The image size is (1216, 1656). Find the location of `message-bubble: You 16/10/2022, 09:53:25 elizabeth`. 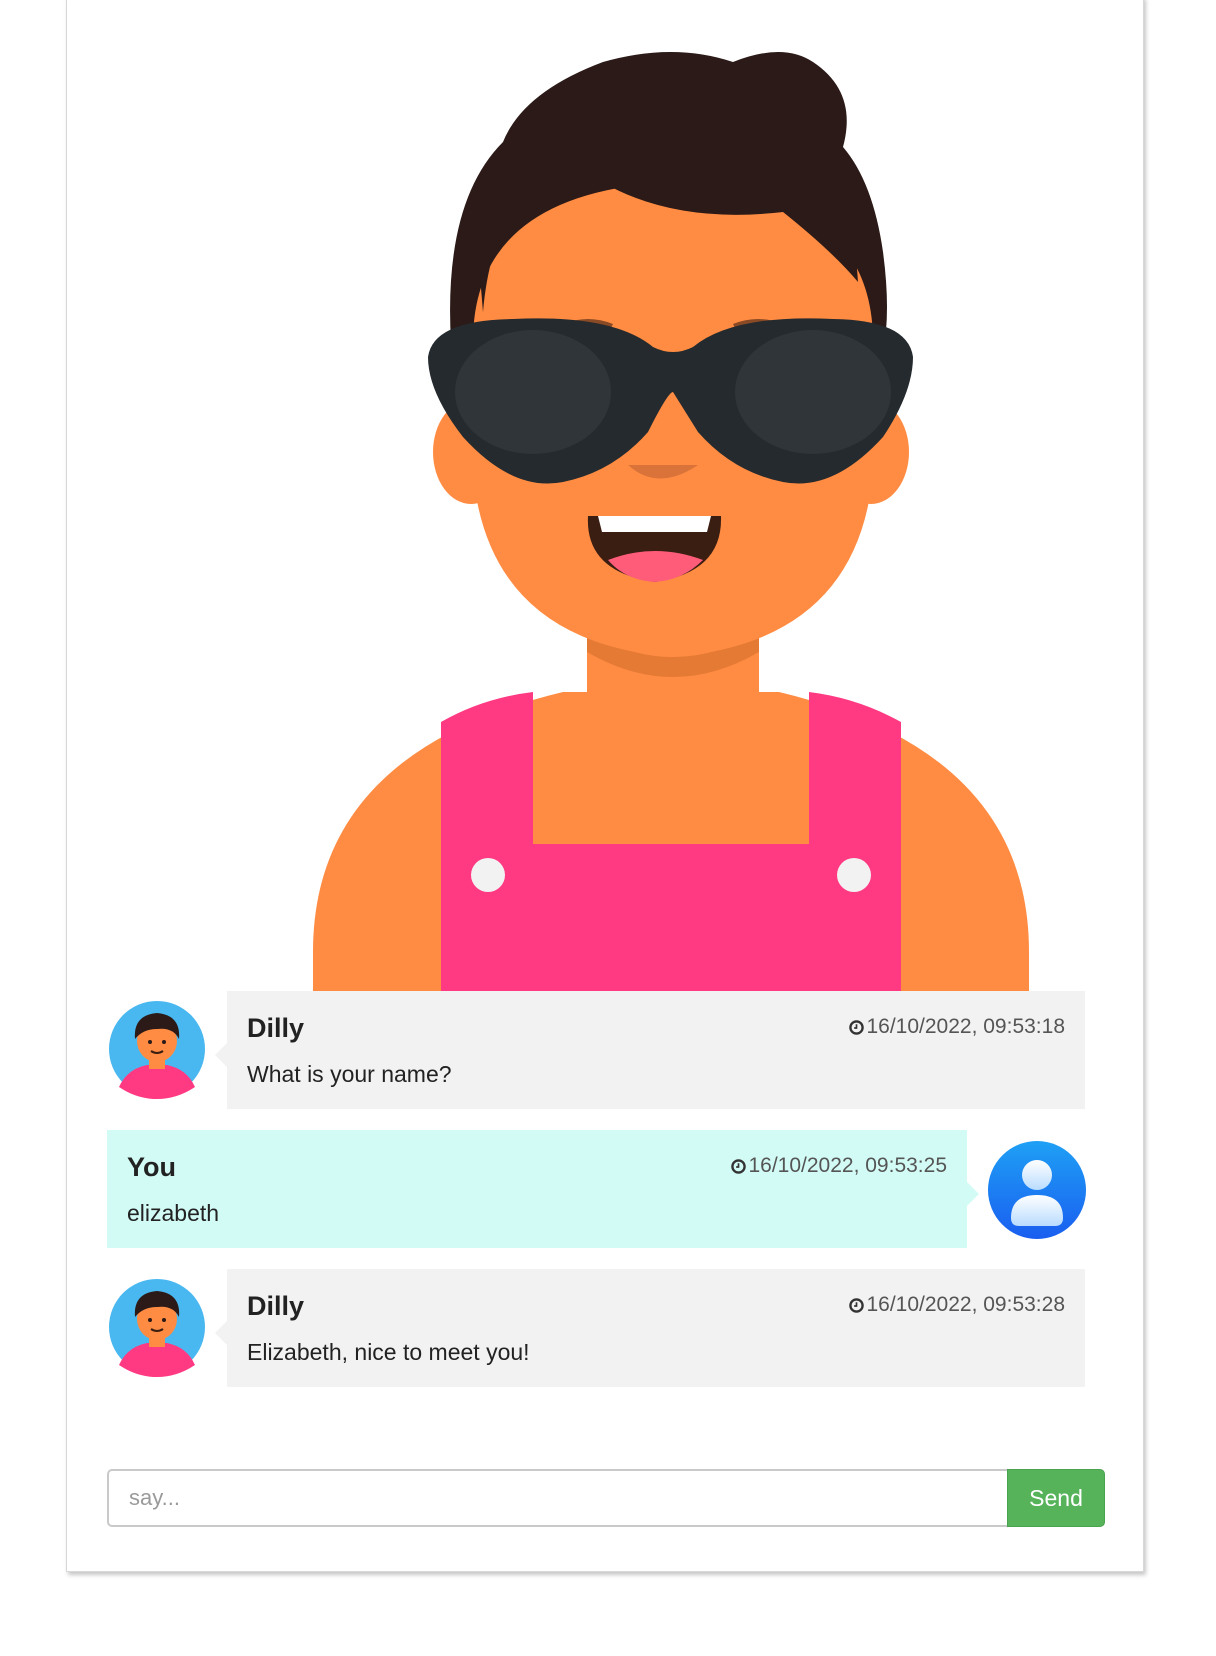

message-bubble: You 16/10/2022, 09:53:25 elizabeth is located at coordinates (543, 1189).